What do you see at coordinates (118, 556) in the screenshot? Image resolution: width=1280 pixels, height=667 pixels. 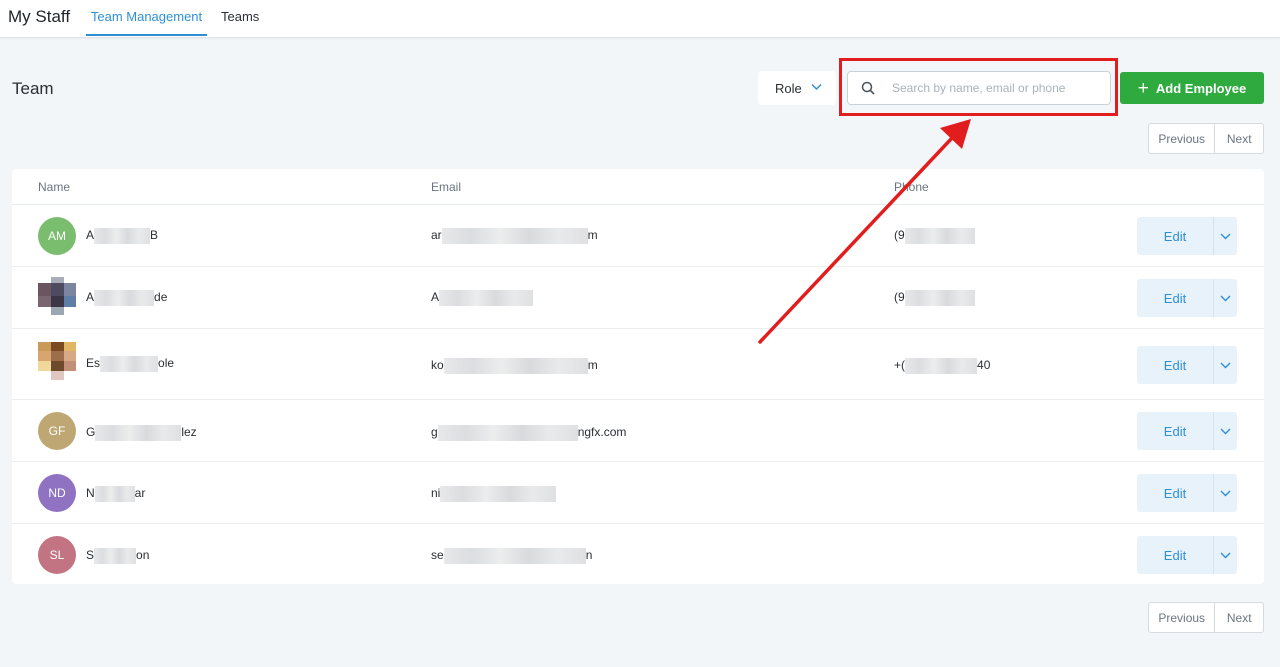 I see `employee-name: Son` at bounding box center [118, 556].